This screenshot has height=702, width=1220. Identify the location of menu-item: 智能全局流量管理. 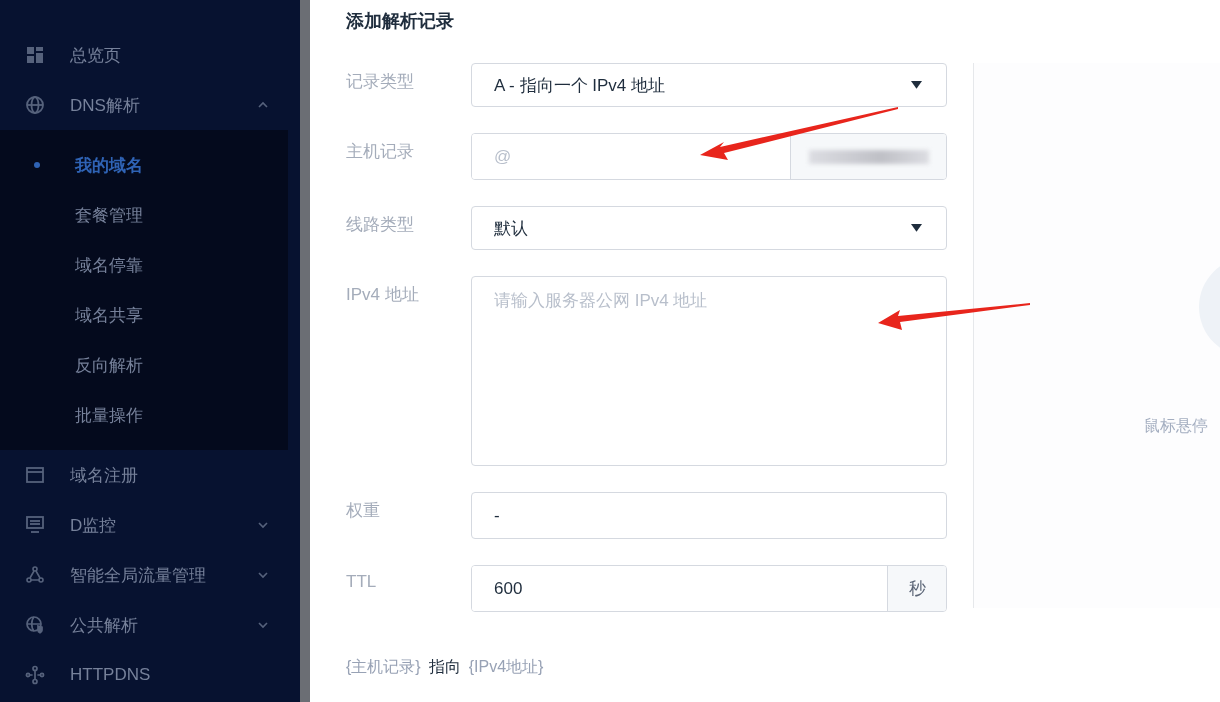
(150, 575).